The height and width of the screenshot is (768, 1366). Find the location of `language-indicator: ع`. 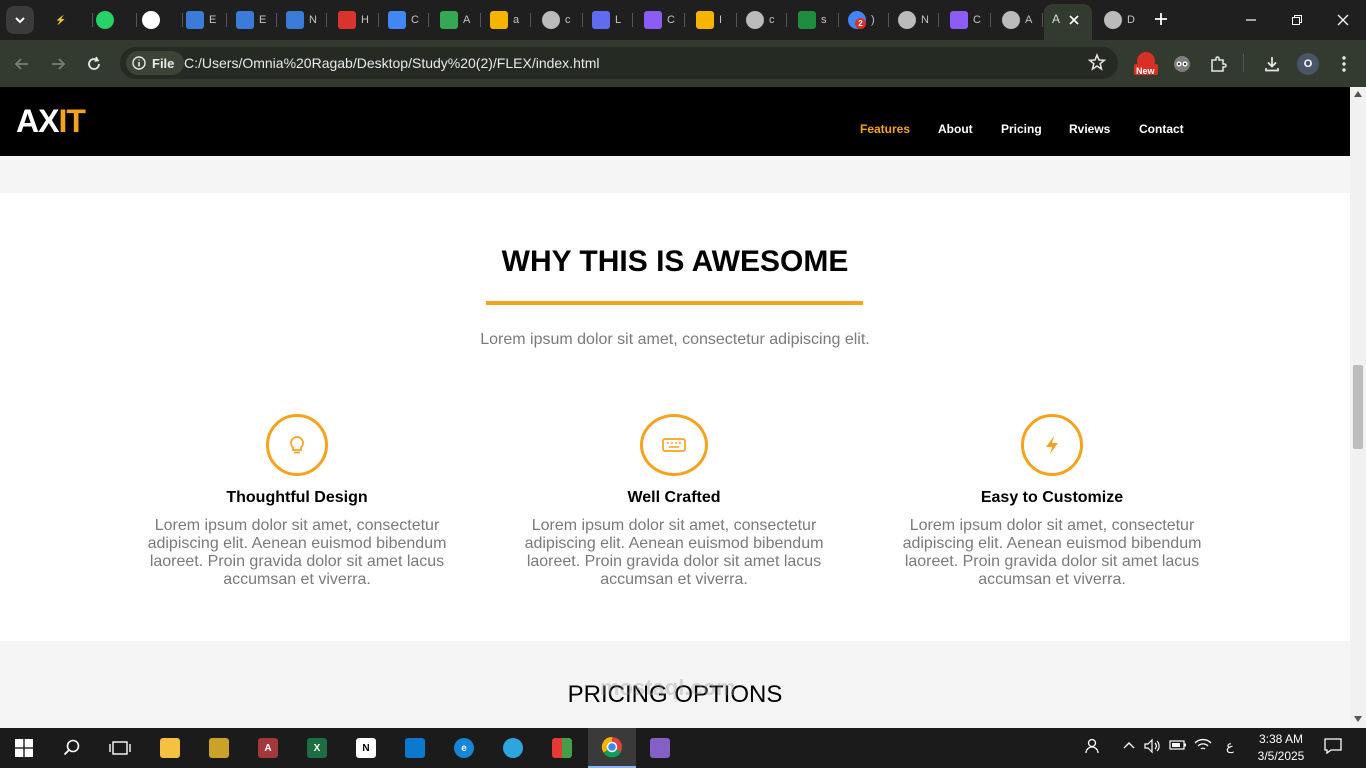

language-indicator: ع is located at coordinates (1230, 746).